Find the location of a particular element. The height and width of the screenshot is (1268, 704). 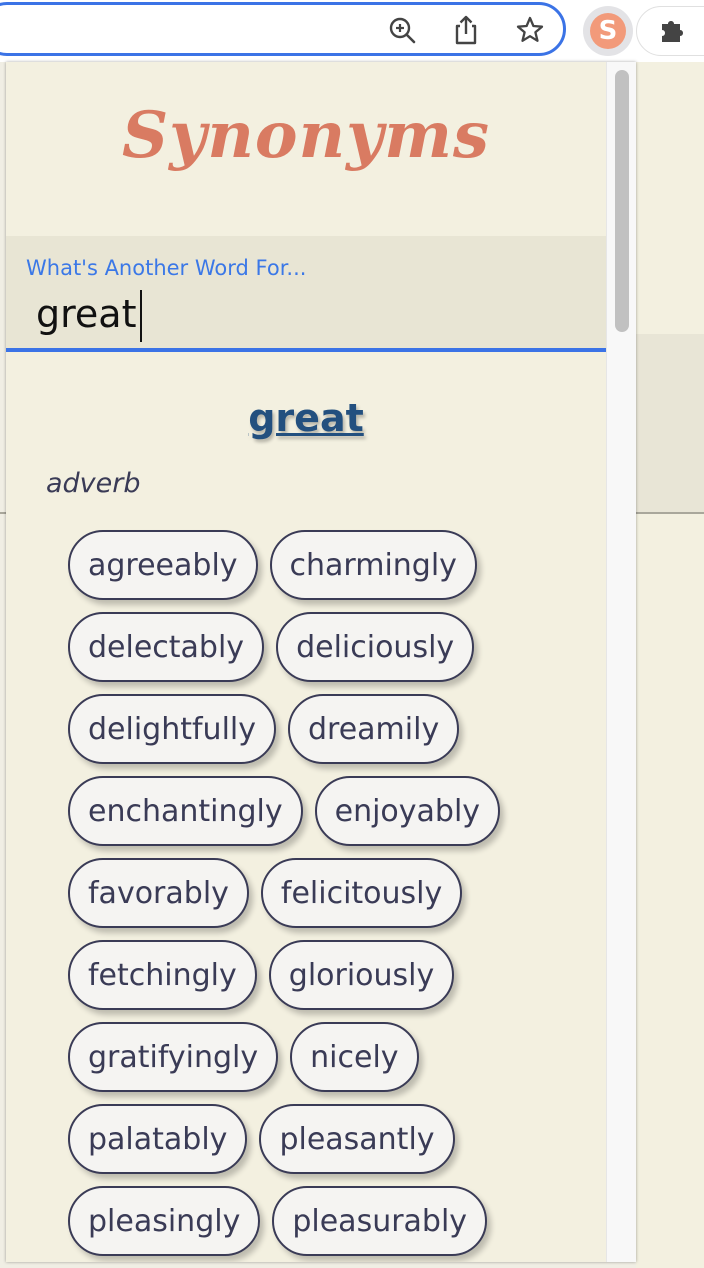

synonym-chip: pleasantly is located at coordinates (357, 1139).